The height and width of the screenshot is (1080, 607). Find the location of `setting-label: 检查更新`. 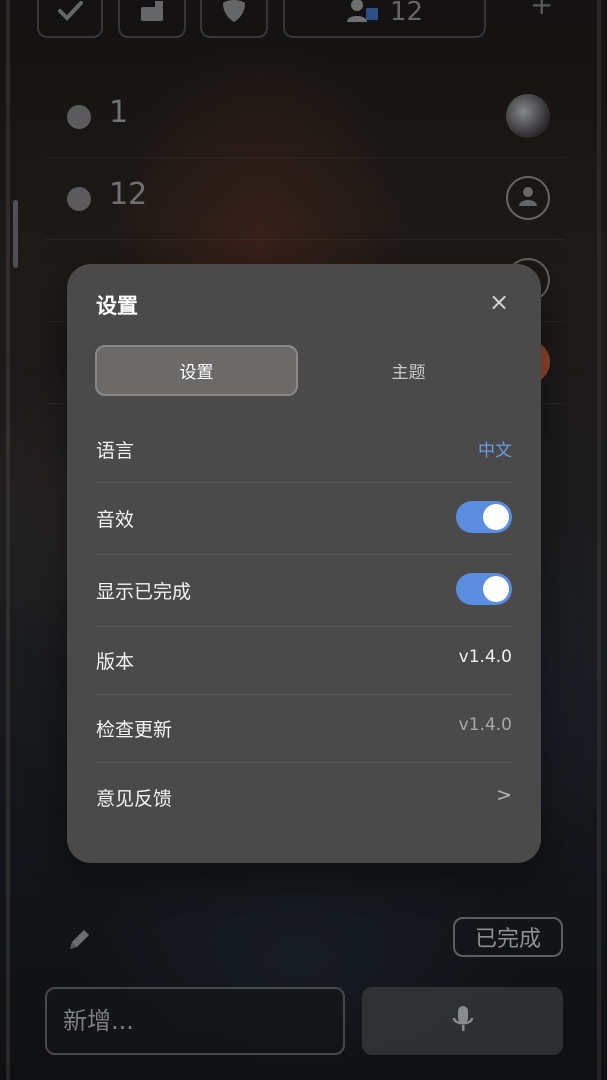

setting-label: 检查更新 is located at coordinates (134, 730).